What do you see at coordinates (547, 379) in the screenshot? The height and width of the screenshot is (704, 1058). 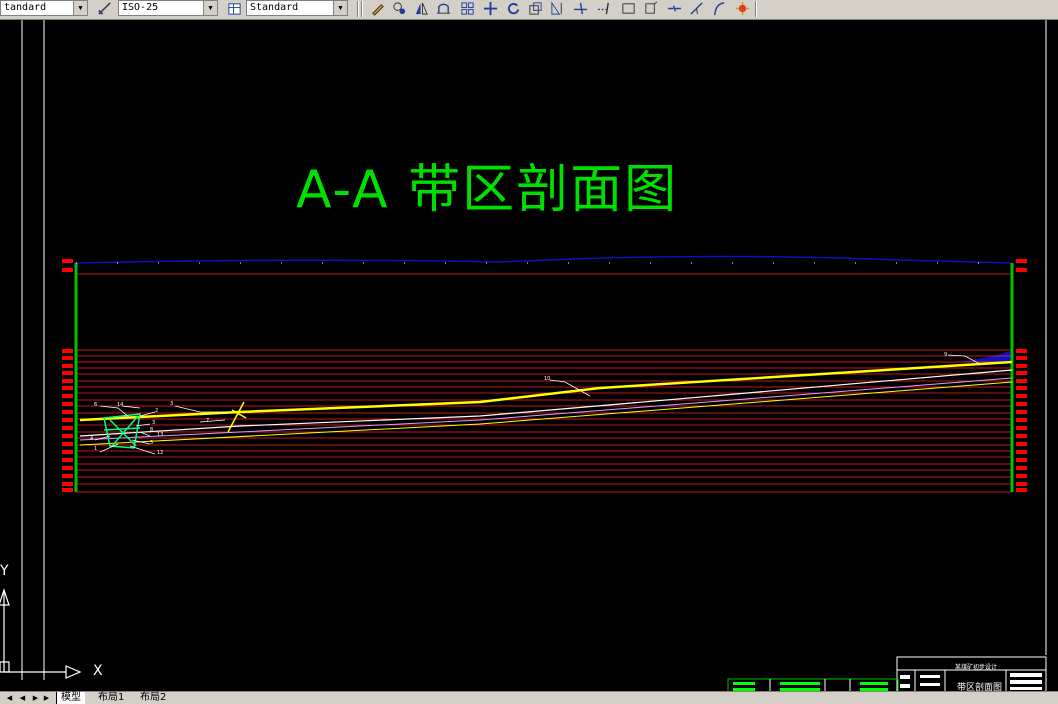 I see `point-label: 10` at bounding box center [547, 379].